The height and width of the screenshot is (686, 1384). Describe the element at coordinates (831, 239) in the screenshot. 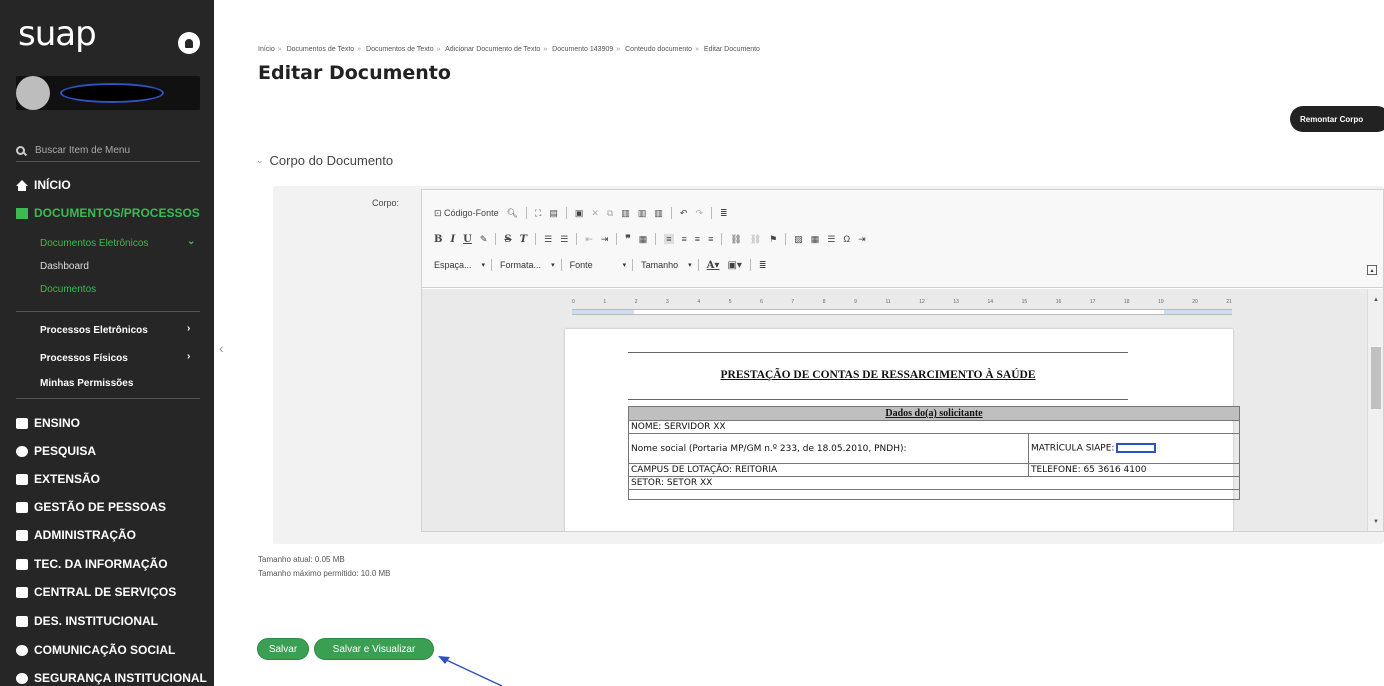

I see `horizontal-line-icon: ☰` at that location.